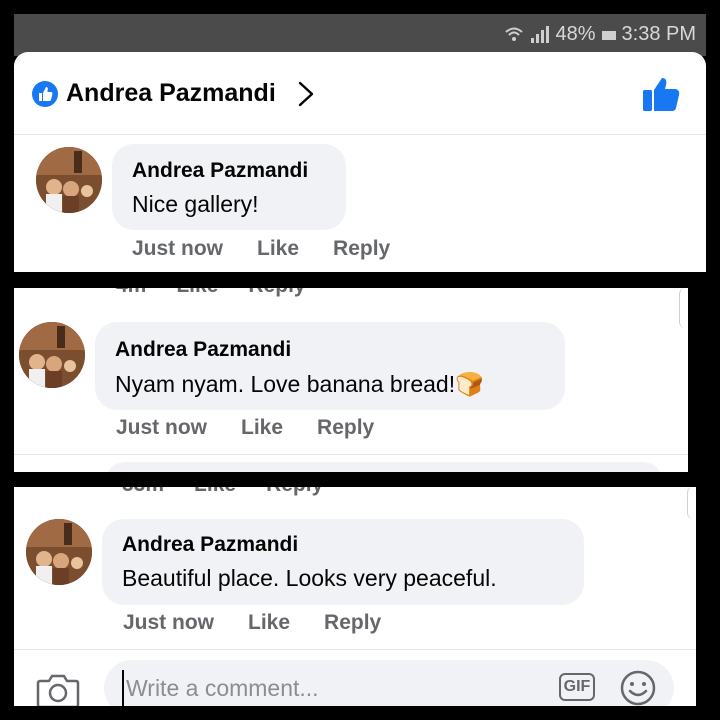  What do you see at coordinates (143, 492) in the screenshot?
I see `comment-time: 33m` at bounding box center [143, 492].